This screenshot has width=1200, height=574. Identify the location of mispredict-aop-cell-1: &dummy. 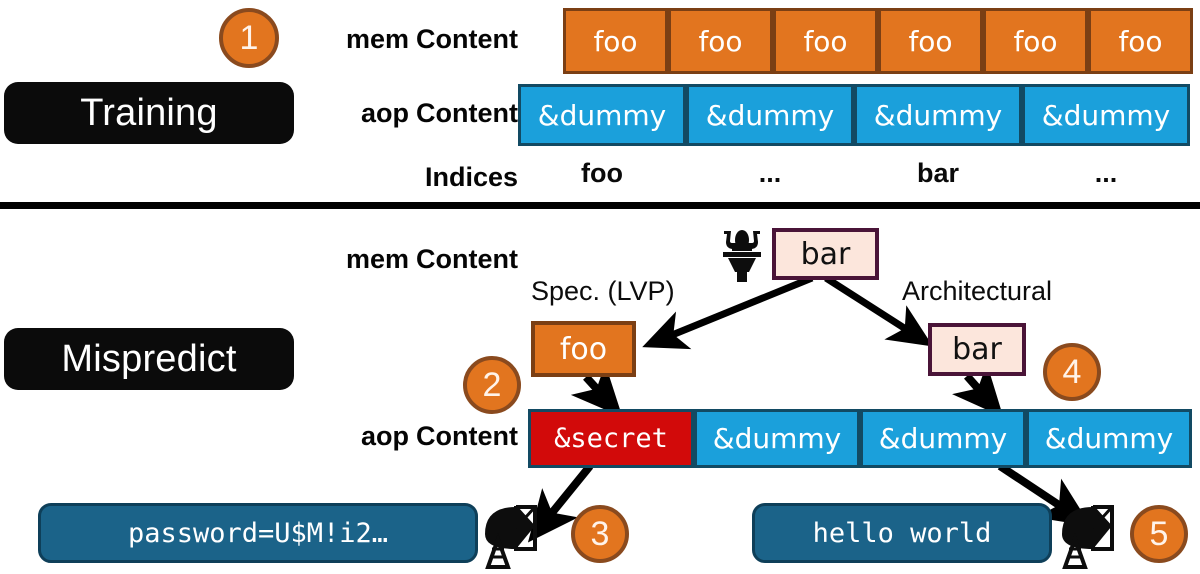
(777, 438).